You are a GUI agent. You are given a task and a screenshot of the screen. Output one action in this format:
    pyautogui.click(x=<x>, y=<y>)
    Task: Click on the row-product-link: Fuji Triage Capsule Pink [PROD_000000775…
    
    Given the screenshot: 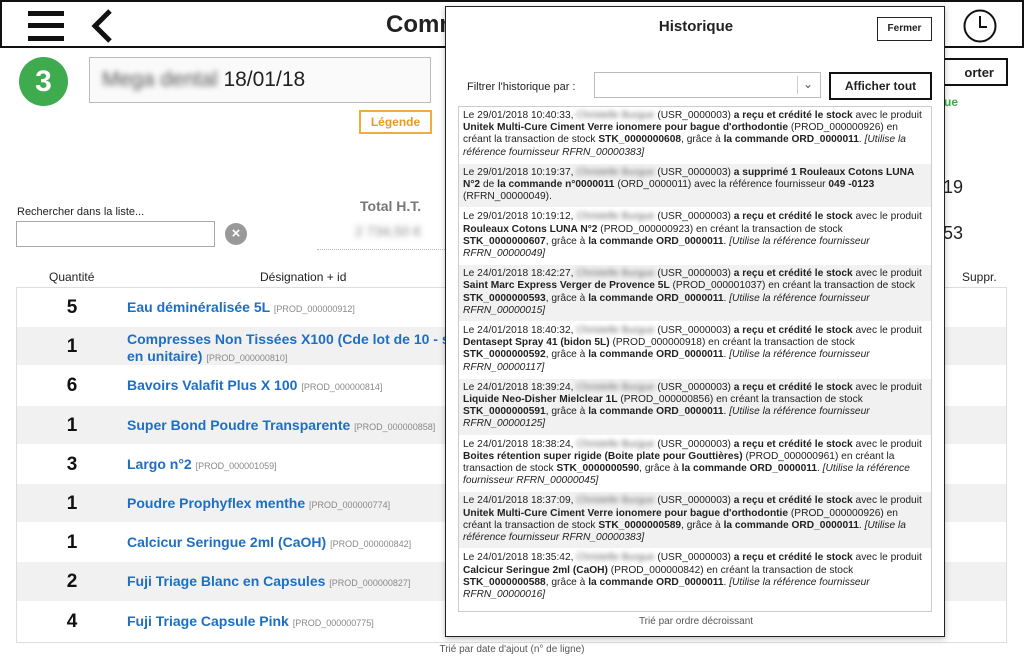 What is the action you would take?
    pyautogui.click(x=250, y=621)
    